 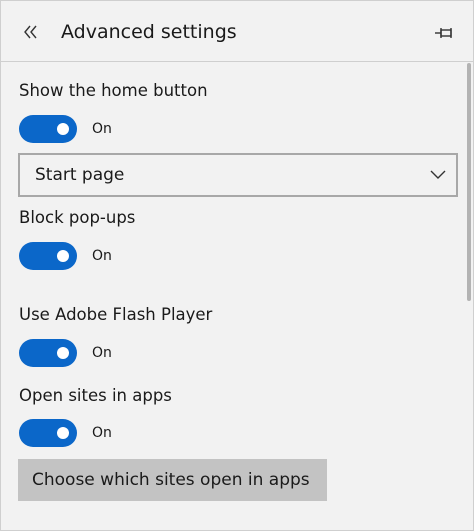 What do you see at coordinates (238, 175) in the screenshot?
I see `home-page-select: Start page` at bounding box center [238, 175].